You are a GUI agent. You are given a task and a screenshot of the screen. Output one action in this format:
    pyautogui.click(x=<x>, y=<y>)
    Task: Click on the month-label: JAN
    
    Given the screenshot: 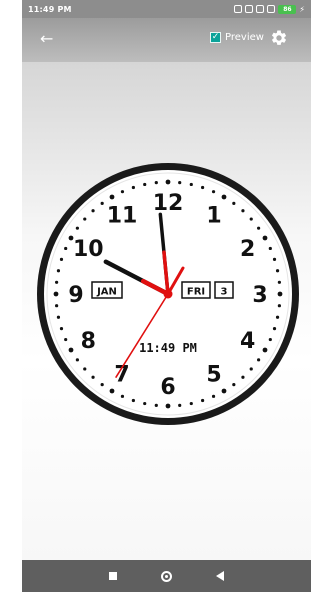 What is the action you would take?
    pyautogui.click(x=106, y=292)
    